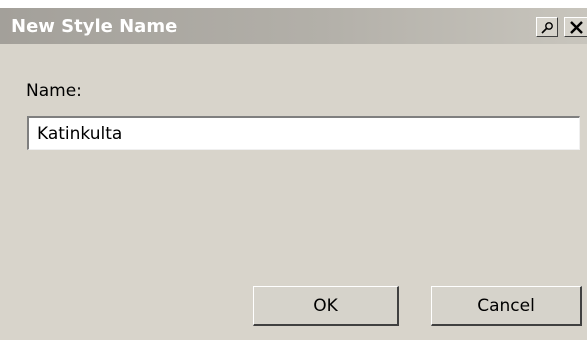 The image size is (587, 340). I want to click on background-window-strip, so click(293, 4).